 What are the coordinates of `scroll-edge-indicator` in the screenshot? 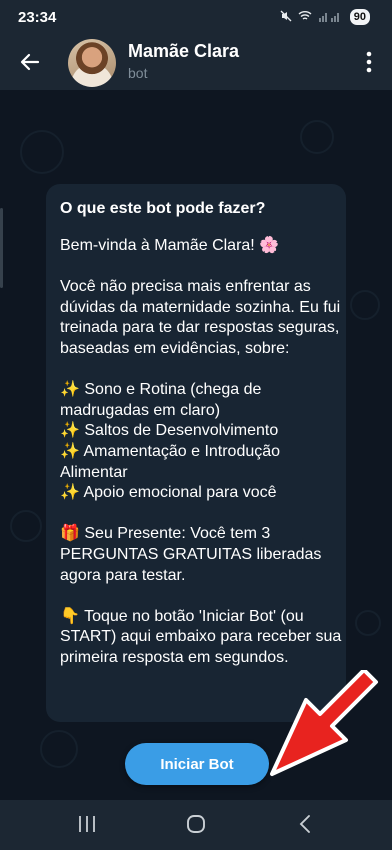 It's located at (1, 248).